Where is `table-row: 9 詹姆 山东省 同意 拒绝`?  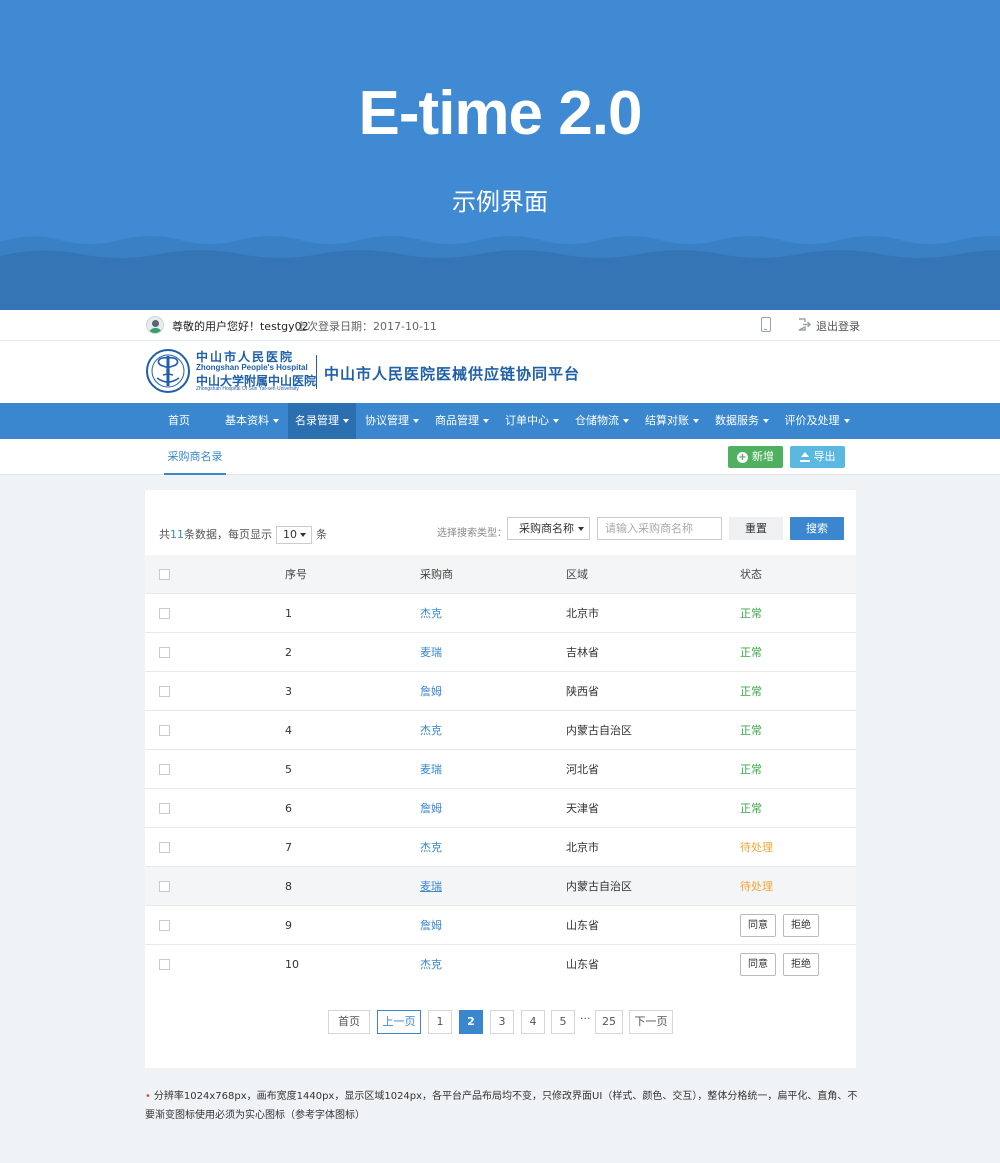
table-row: 9 詹姆 山东省 同意 拒绝 is located at coordinates (500, 925).